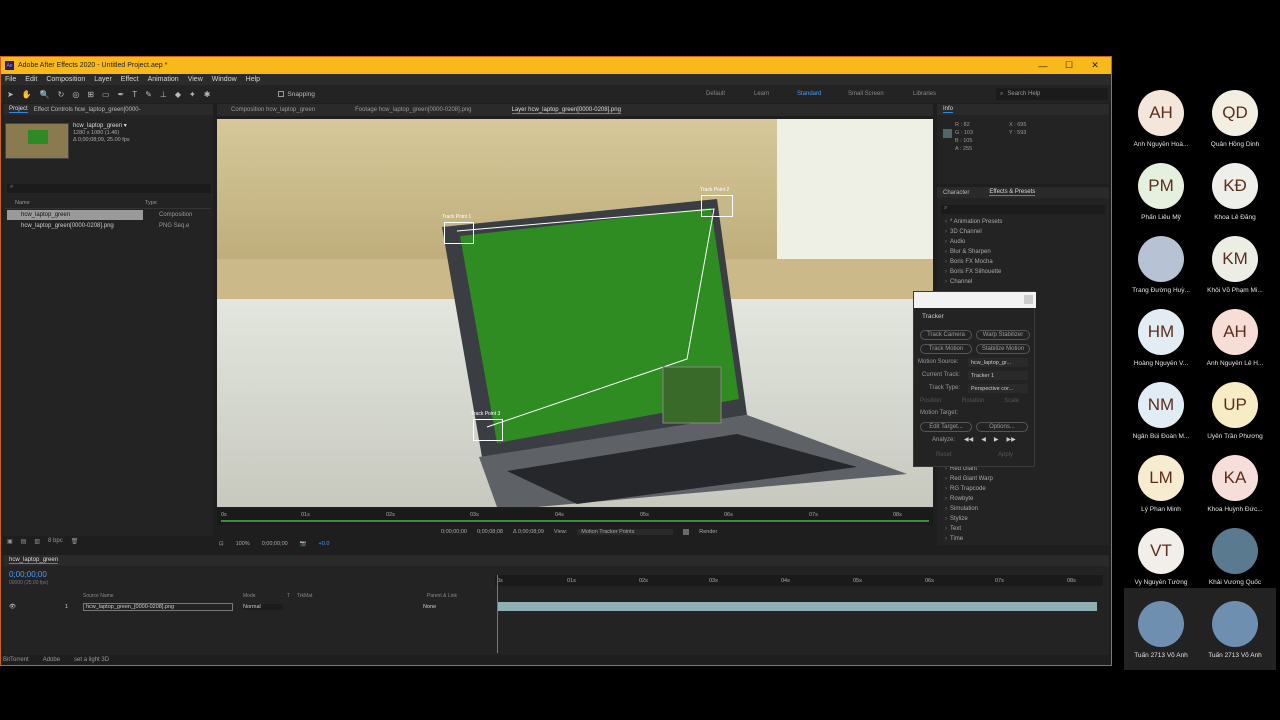 Image resolution: width=1280 pixels, height=720 pixels. I want to click on trash-icon: 🗑, so click(75, 541).